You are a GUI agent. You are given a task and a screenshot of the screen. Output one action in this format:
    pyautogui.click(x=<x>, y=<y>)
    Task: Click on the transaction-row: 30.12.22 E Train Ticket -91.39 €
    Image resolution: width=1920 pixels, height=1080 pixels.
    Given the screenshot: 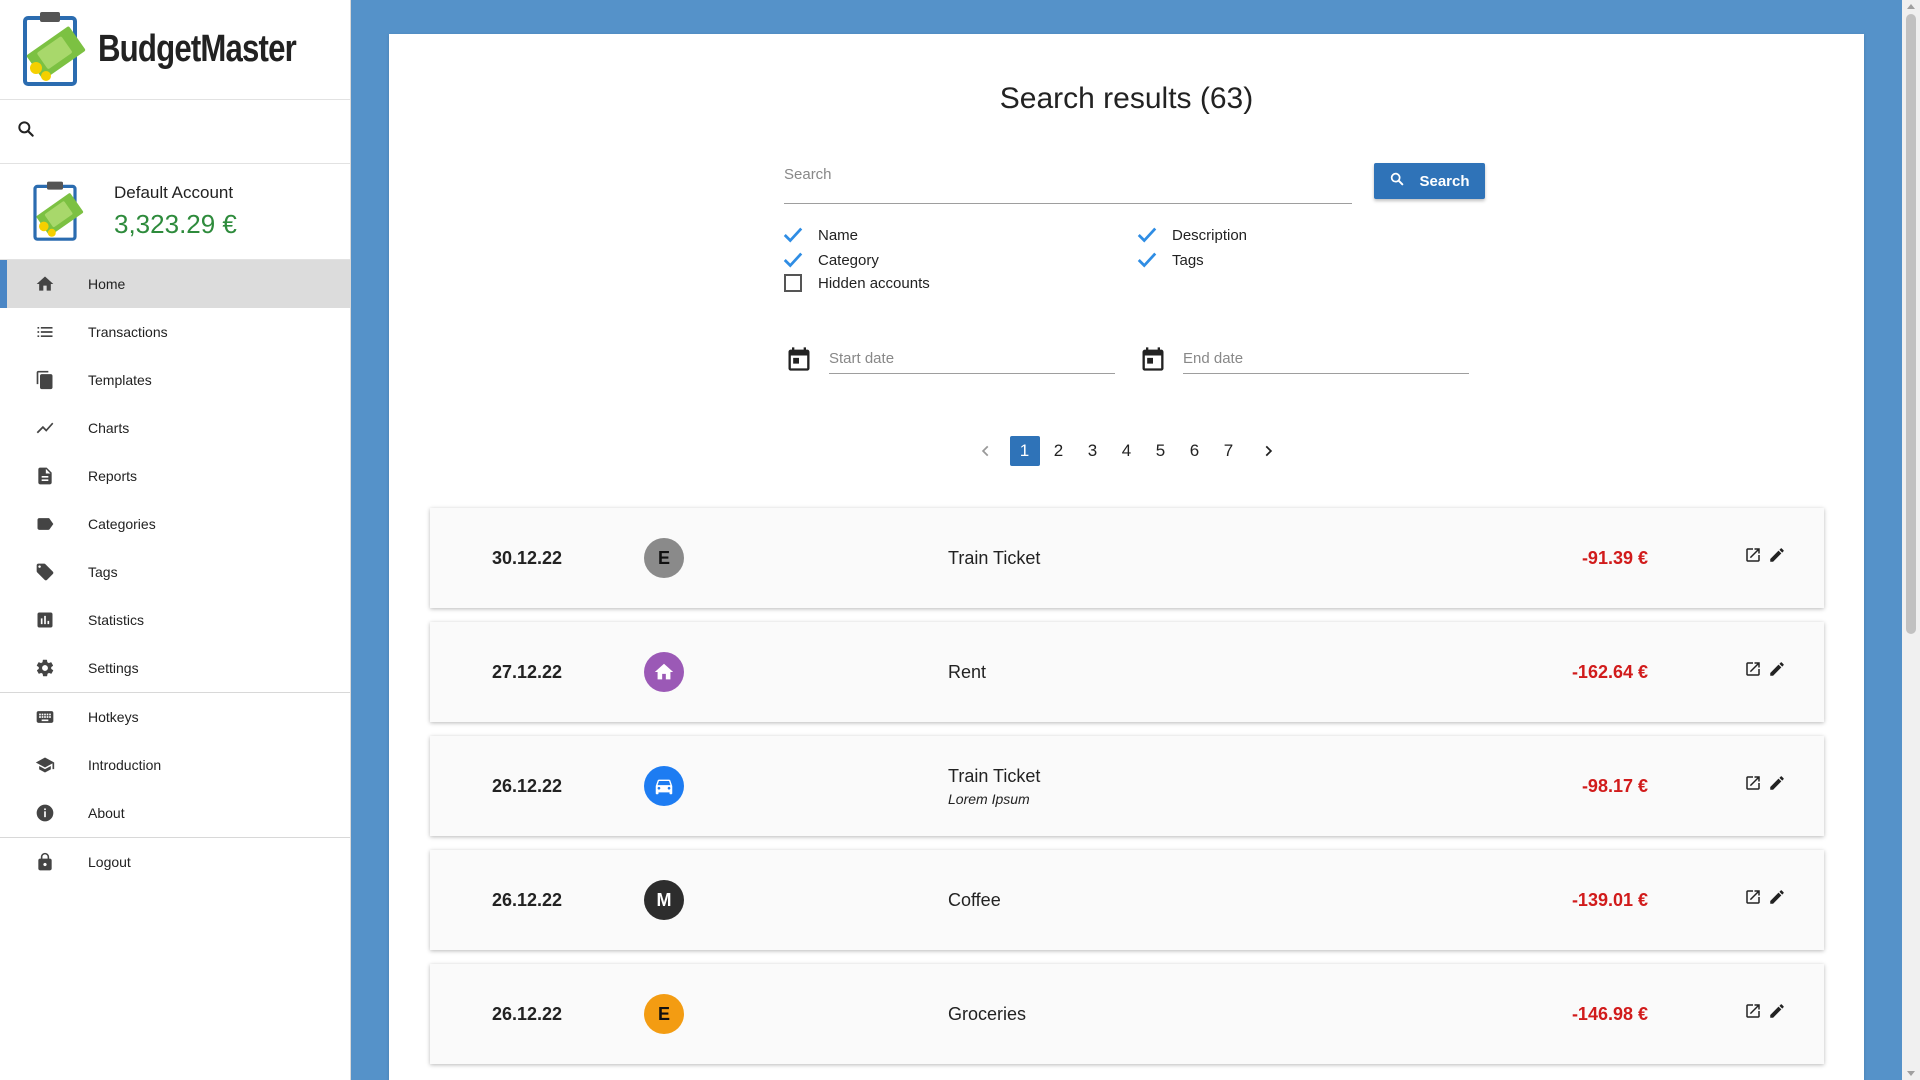 What is the action you would take?
    pyautogui.click(x=1127, y=558)
    